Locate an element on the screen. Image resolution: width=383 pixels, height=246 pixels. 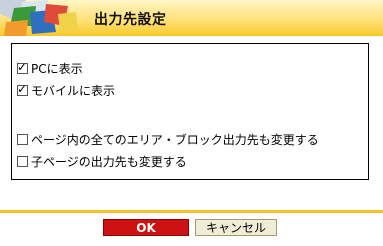
option-label: 子ページの出力先も変更する is located at coordinates (109, 161).